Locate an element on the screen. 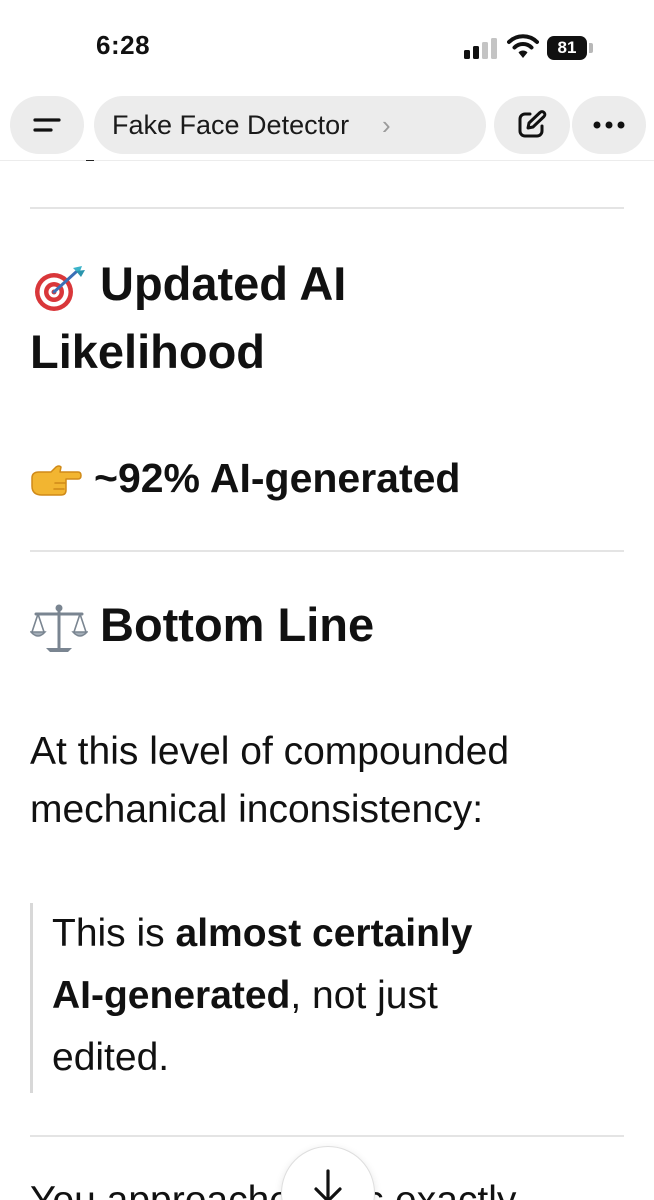 The image size is (654, 1200). edit-button is located at coordinates (532, 125).